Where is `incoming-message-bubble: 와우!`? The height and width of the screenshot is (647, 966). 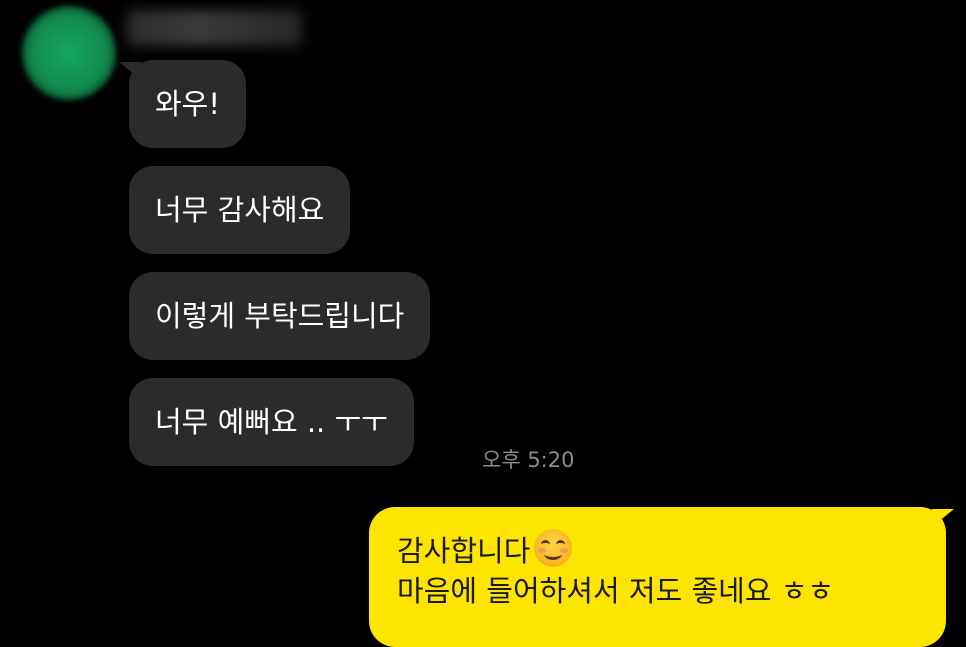
incoming-message-bubble: 와우! is located at coordinates (182, 104).